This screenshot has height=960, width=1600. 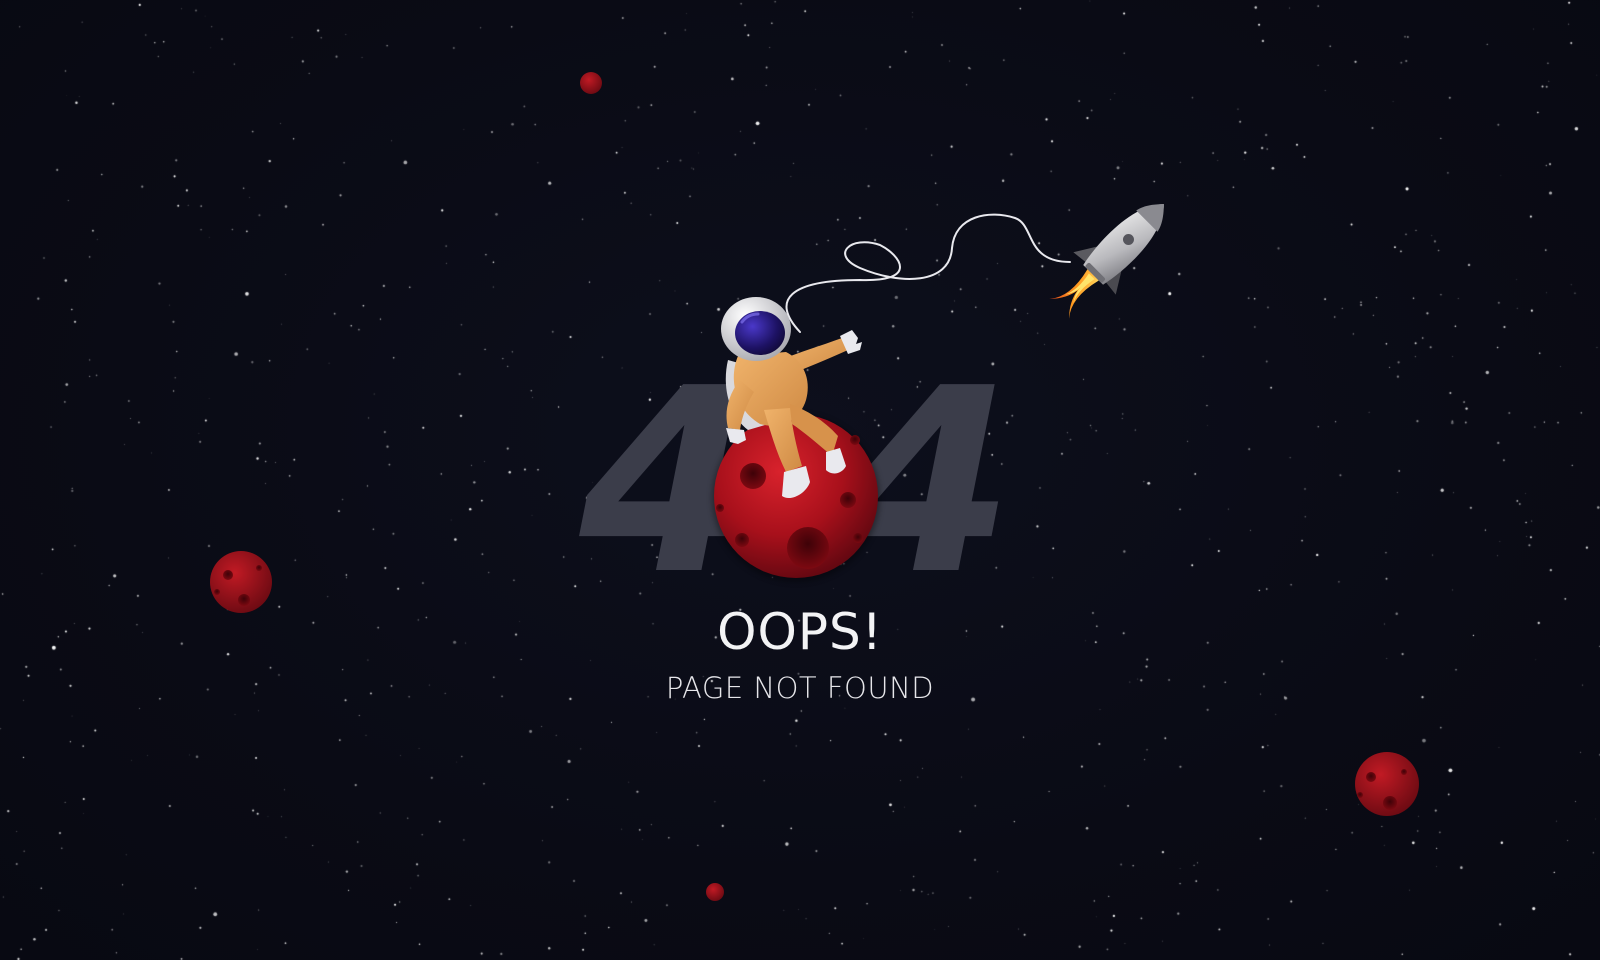 What do you see at coordinates (1106, 261) in the screenshot?
I see `rocket-icon` at bounding box center [1106, 261].